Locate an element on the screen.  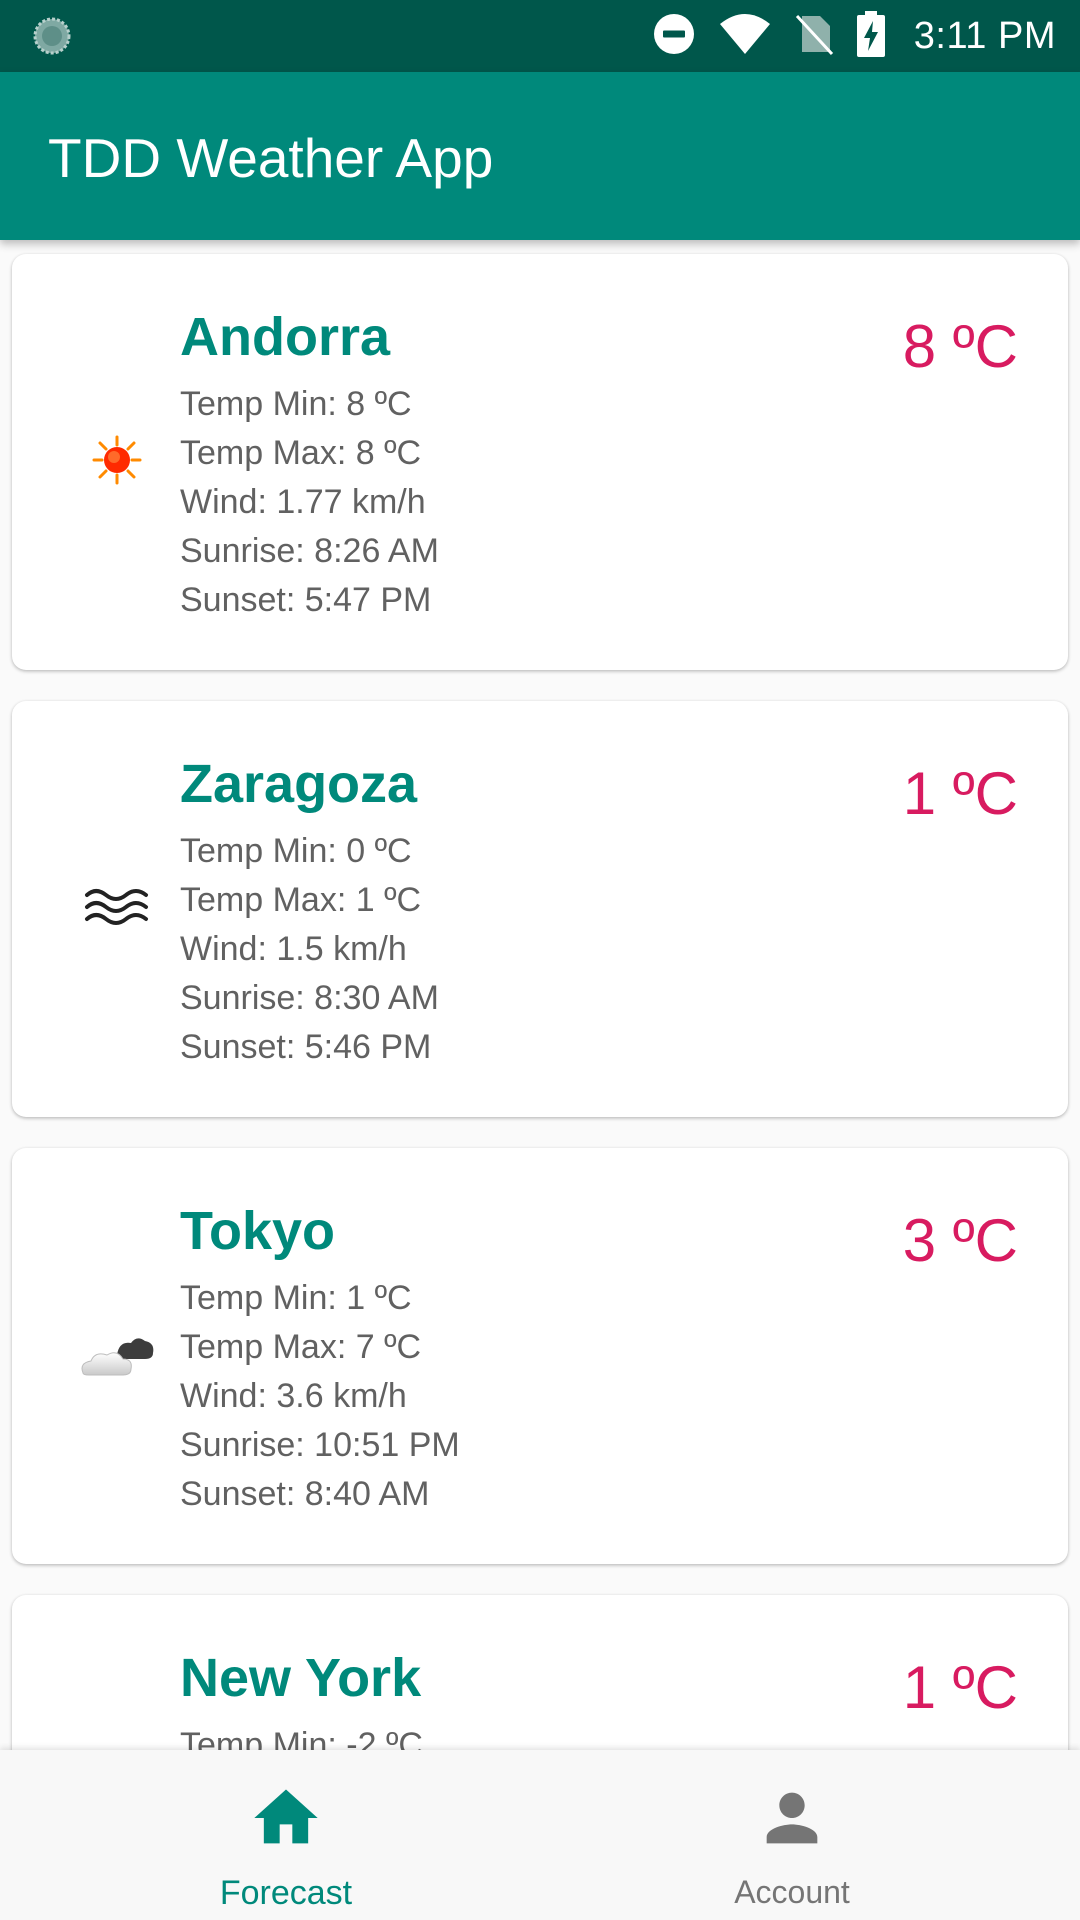
sync-icon is located at coordinates (52, 36).